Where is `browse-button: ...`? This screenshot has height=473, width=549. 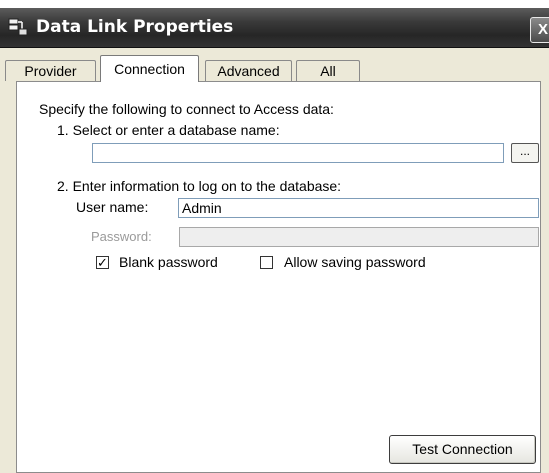 browse-button: ... is located at coordinates (525, 153).